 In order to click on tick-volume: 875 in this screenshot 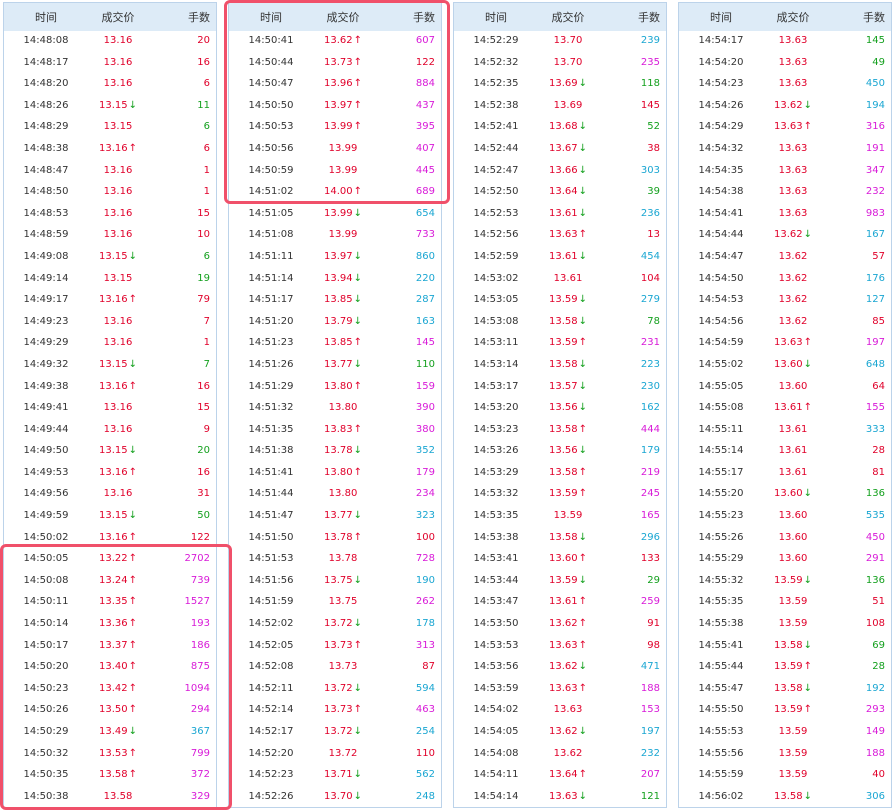, I will do `click(200, 667)`.